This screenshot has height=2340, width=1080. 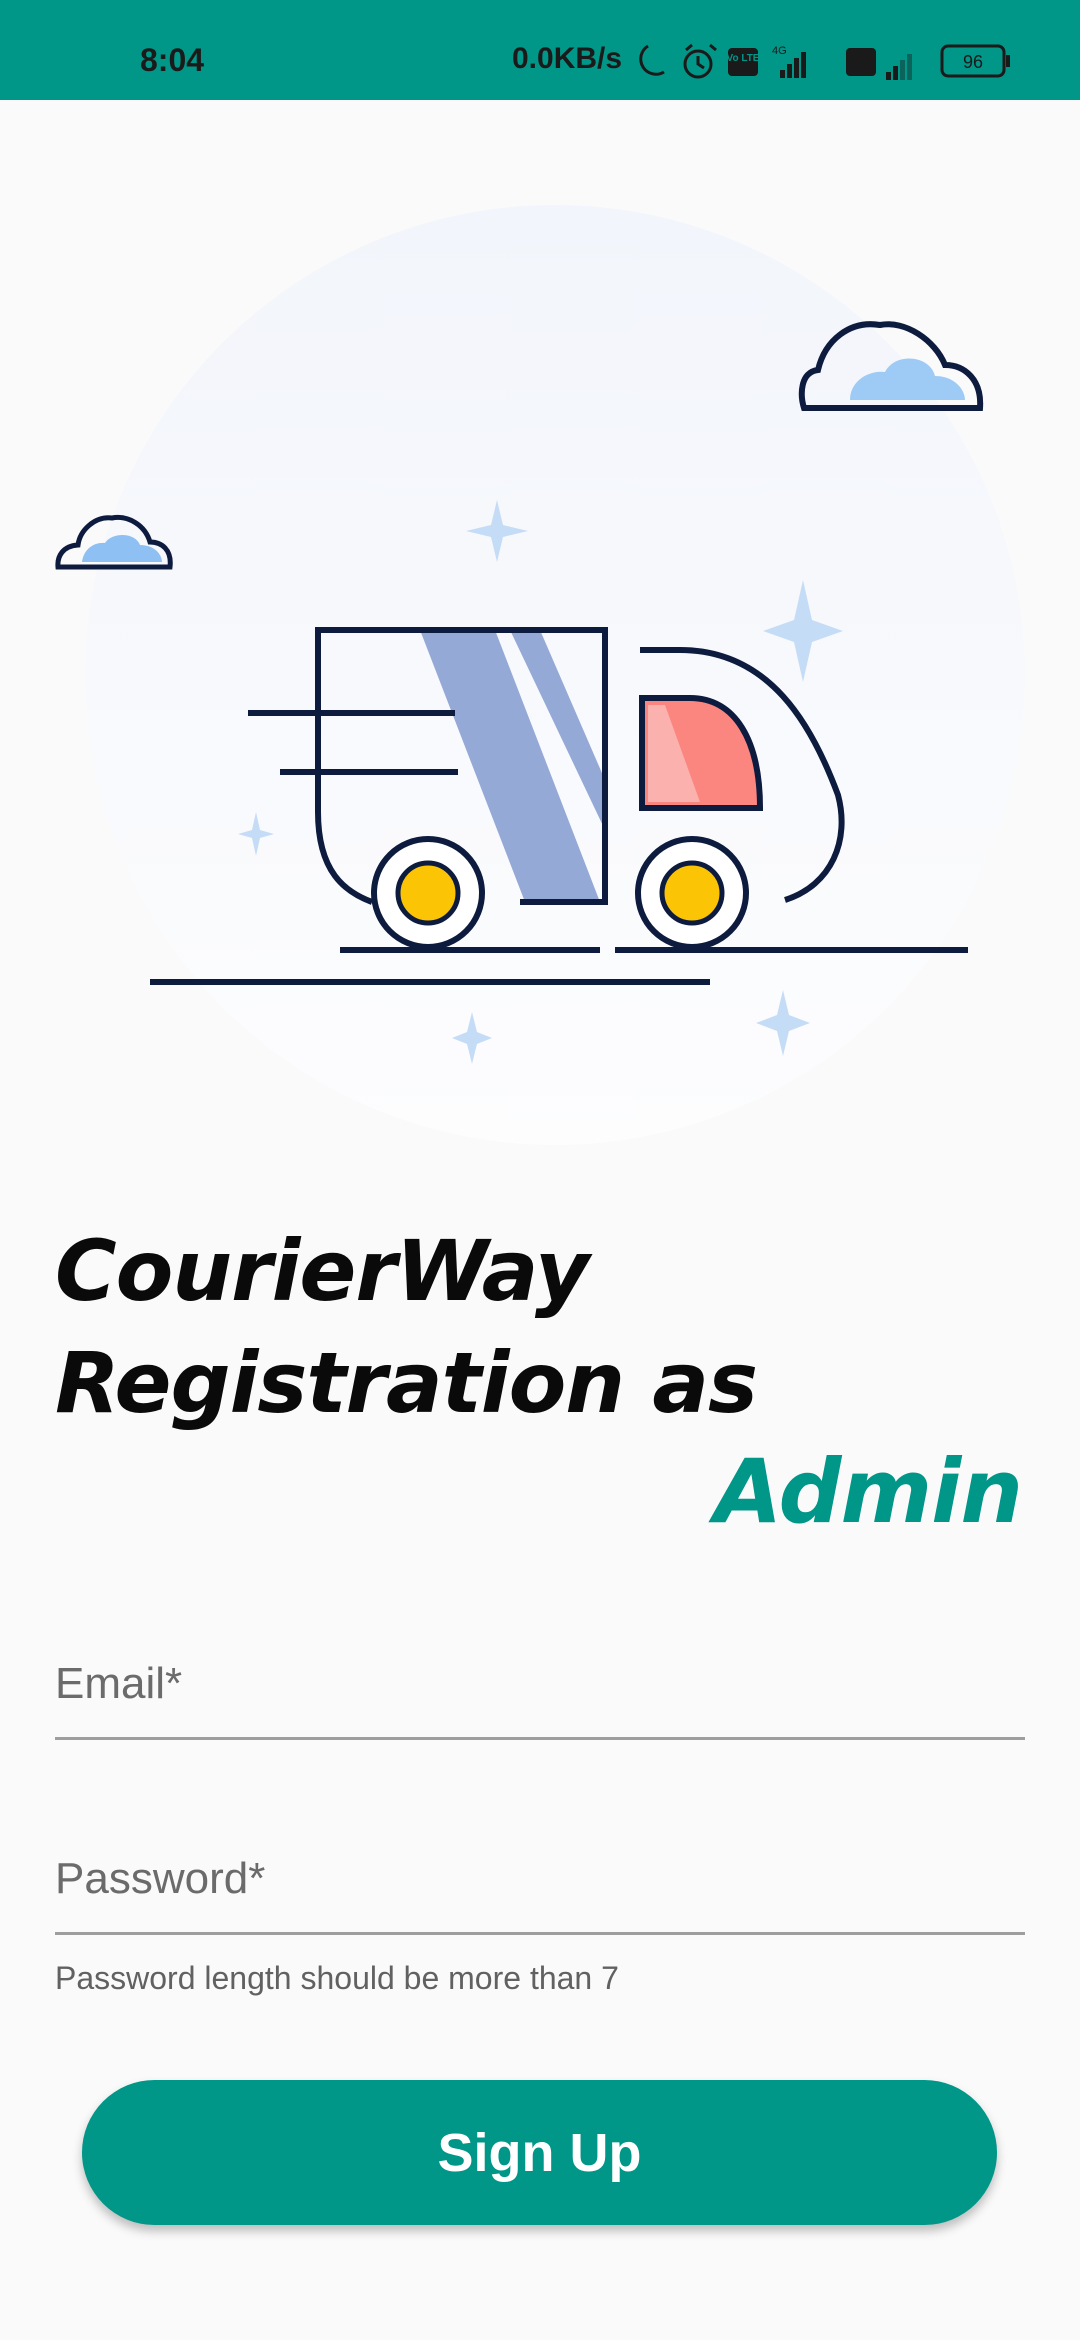 What do you see at coordinates (567, 58) in the screenshot?
I see `network-speed: 0.0KB/s` at bounding box center [567, 58].